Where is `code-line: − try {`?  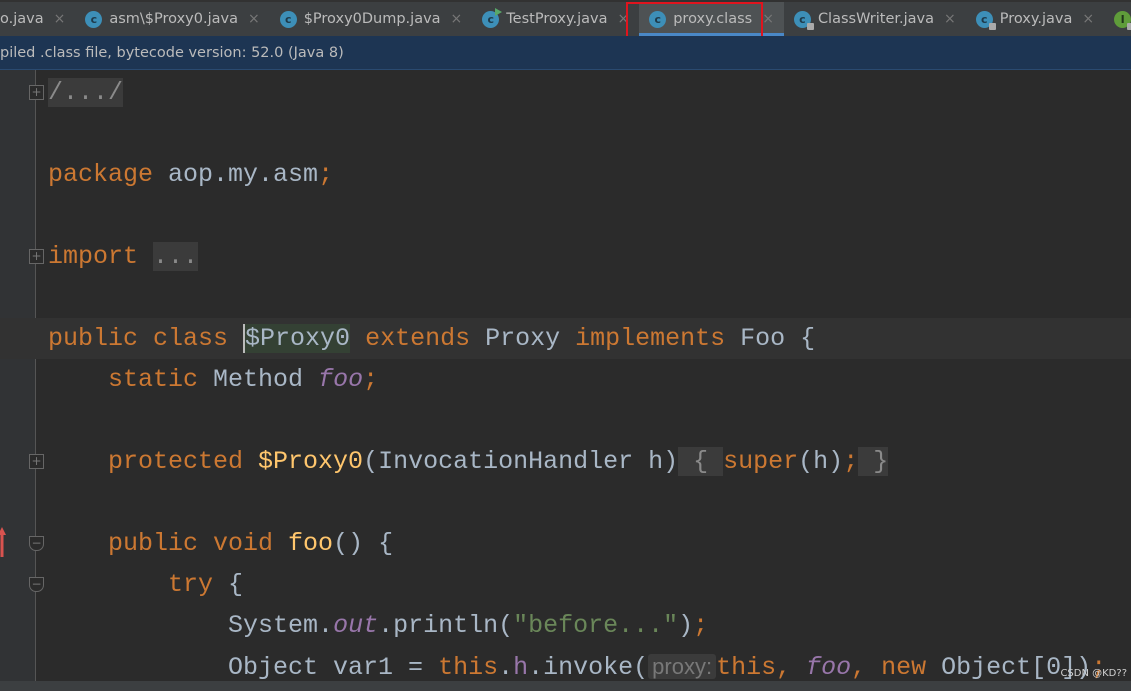
code-line: − try { is located at coordinates (565, 584).